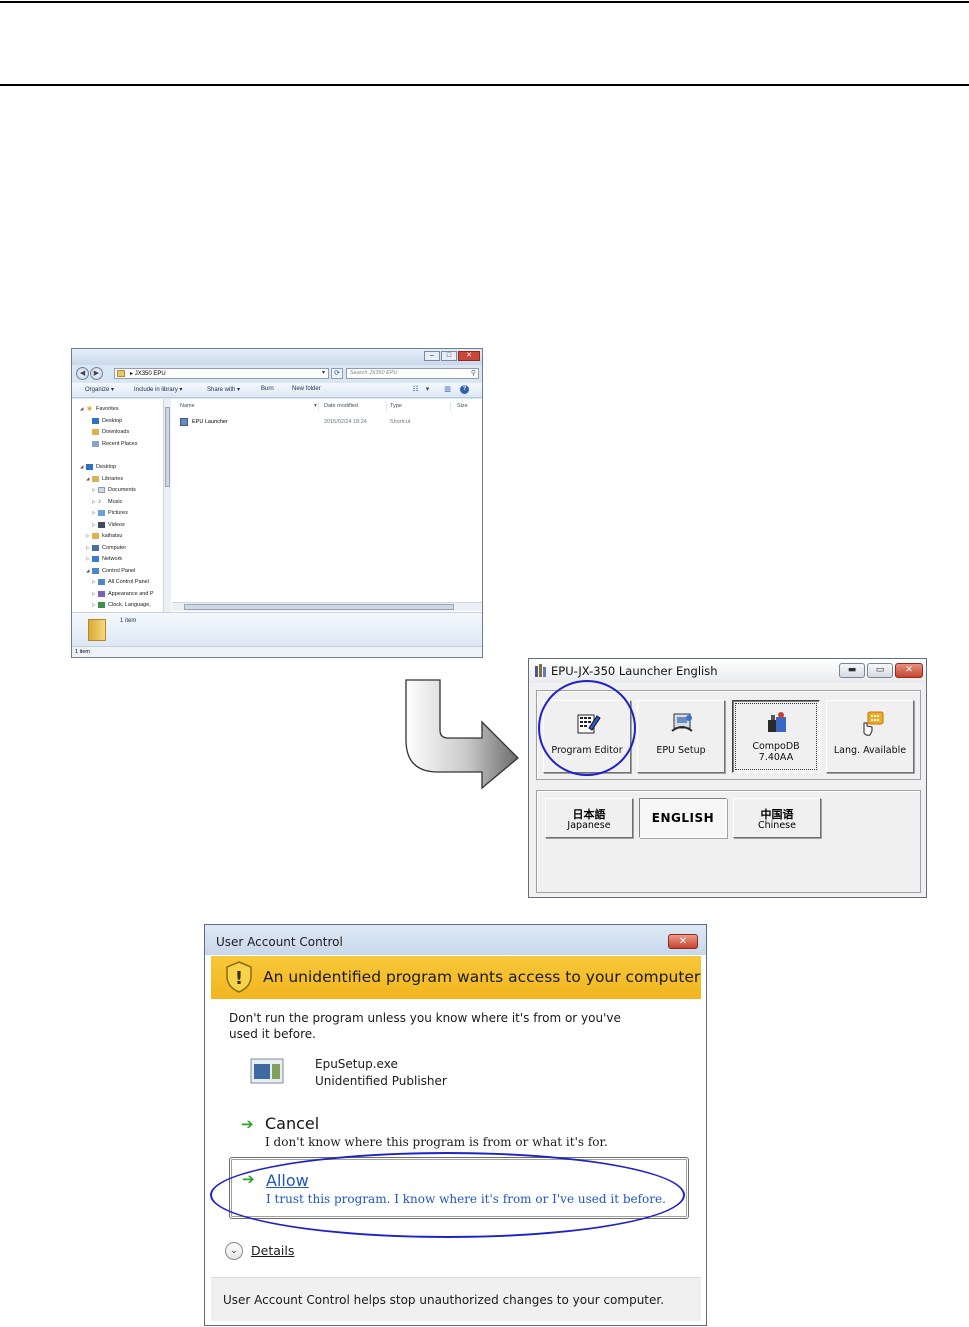 Image resolution: width=969 pixels, height=1327 pixels. I want to click on file-name: EPU Launcher, so click(210, 422).